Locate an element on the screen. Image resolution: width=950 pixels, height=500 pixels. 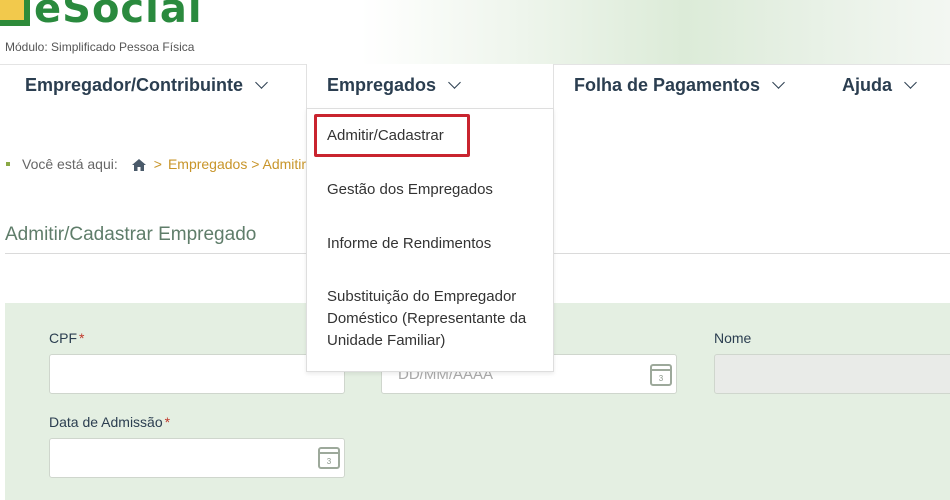
admissao-label: Data de Admissão * is located at coordinates (110, 422).